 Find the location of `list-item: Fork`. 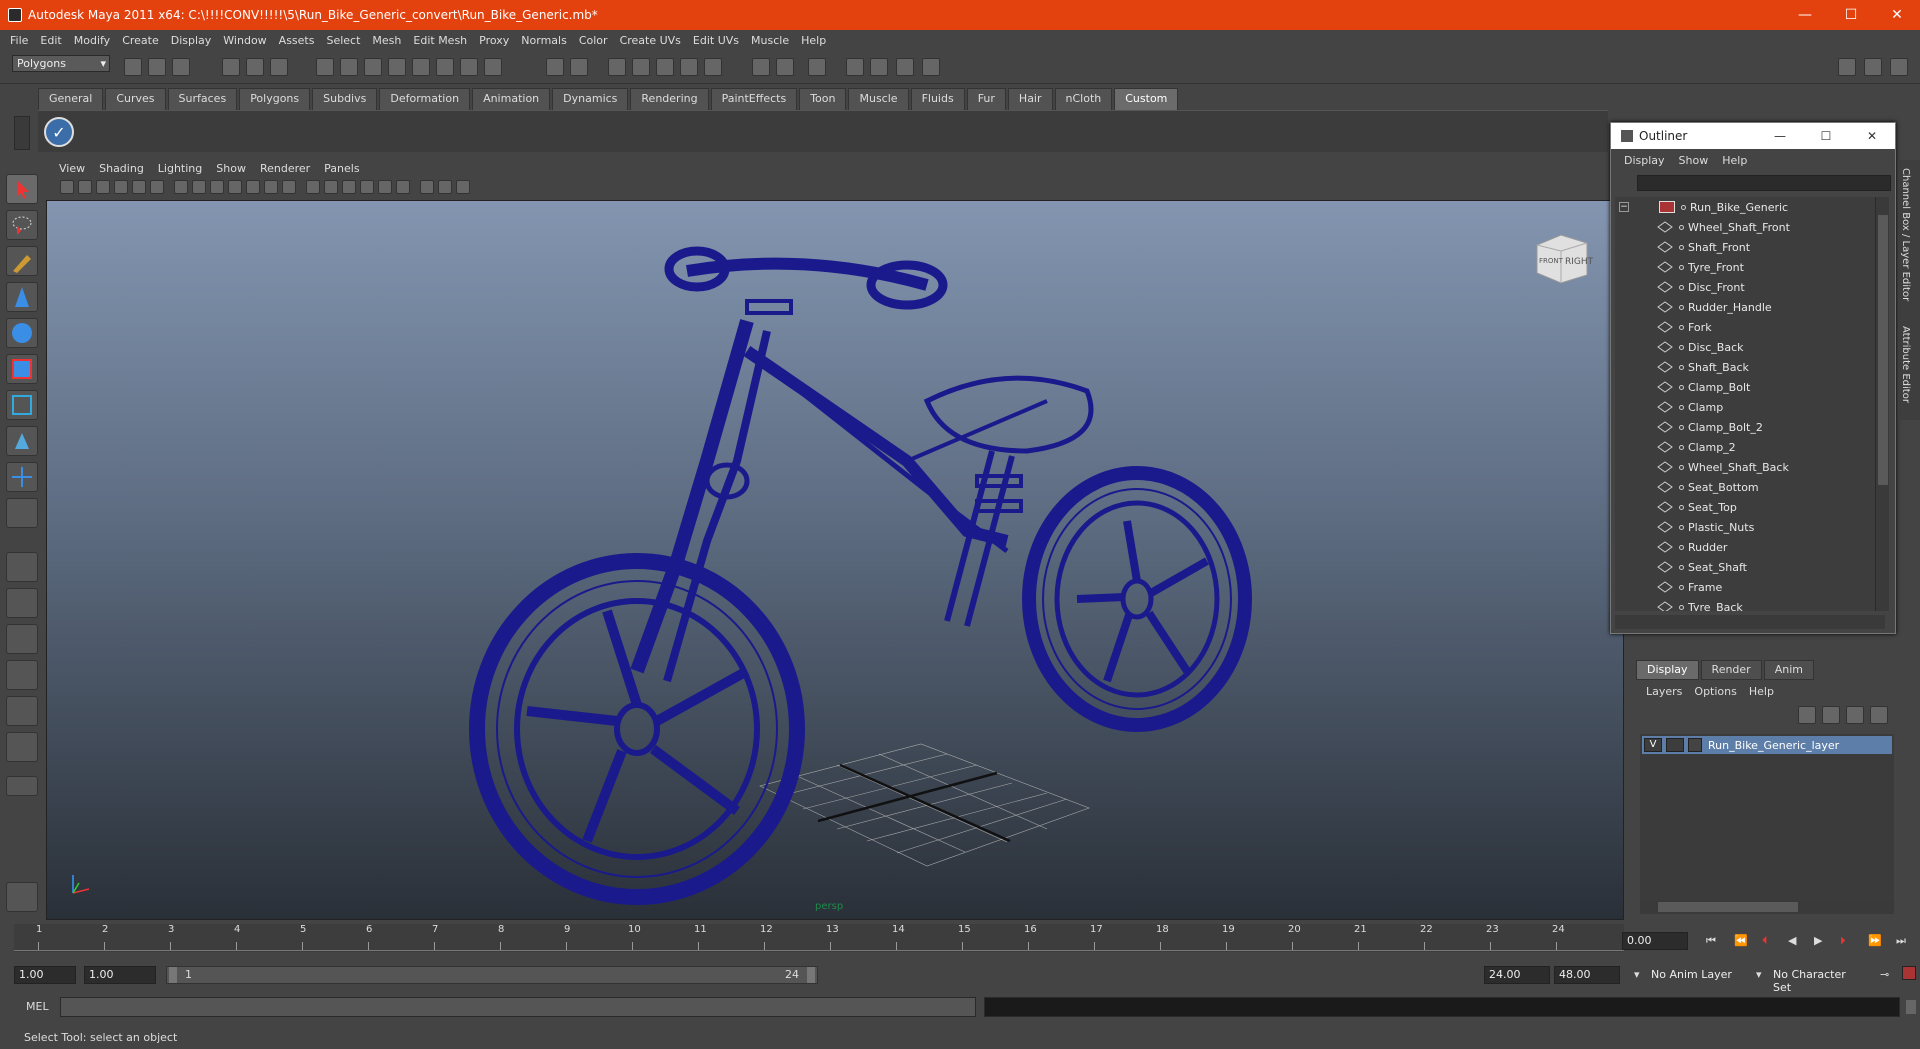

list-item: Fork is located at coordinates (1684, 327).